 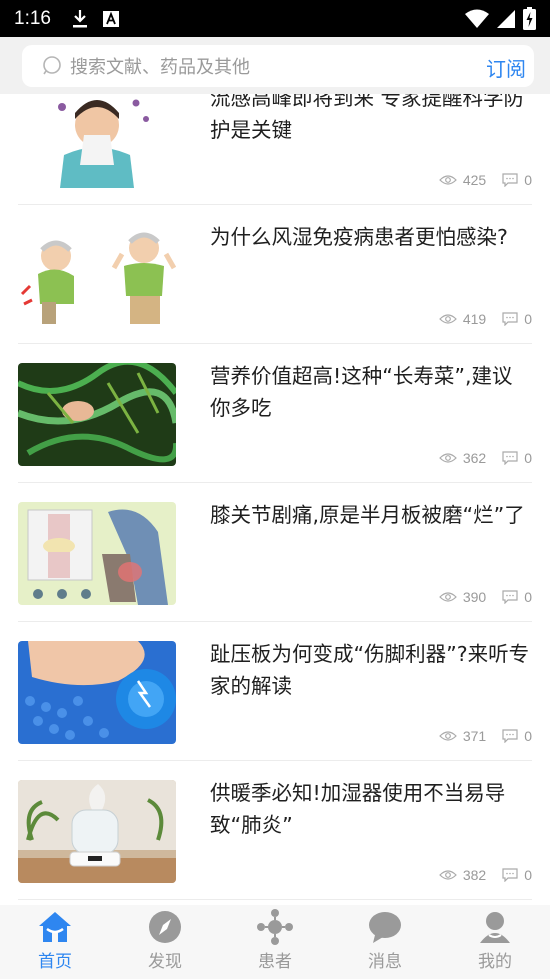 What do you see at coordinates (495, 927) in the screenshot?
I see `profile-icon` at bounding box center [495, 927].